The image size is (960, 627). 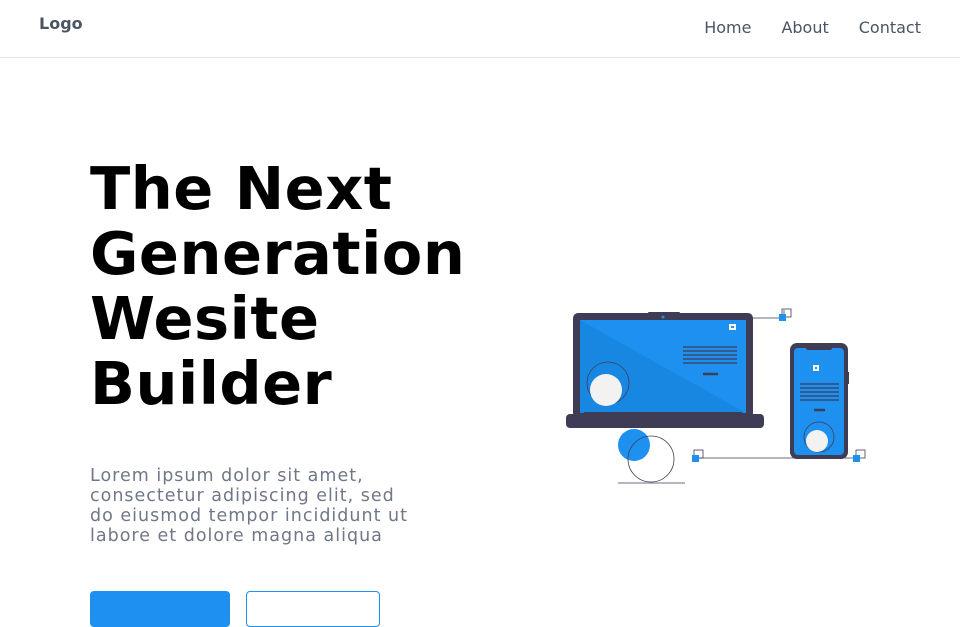 I want to click on primary-cta-button, so click(x=160, y=609).